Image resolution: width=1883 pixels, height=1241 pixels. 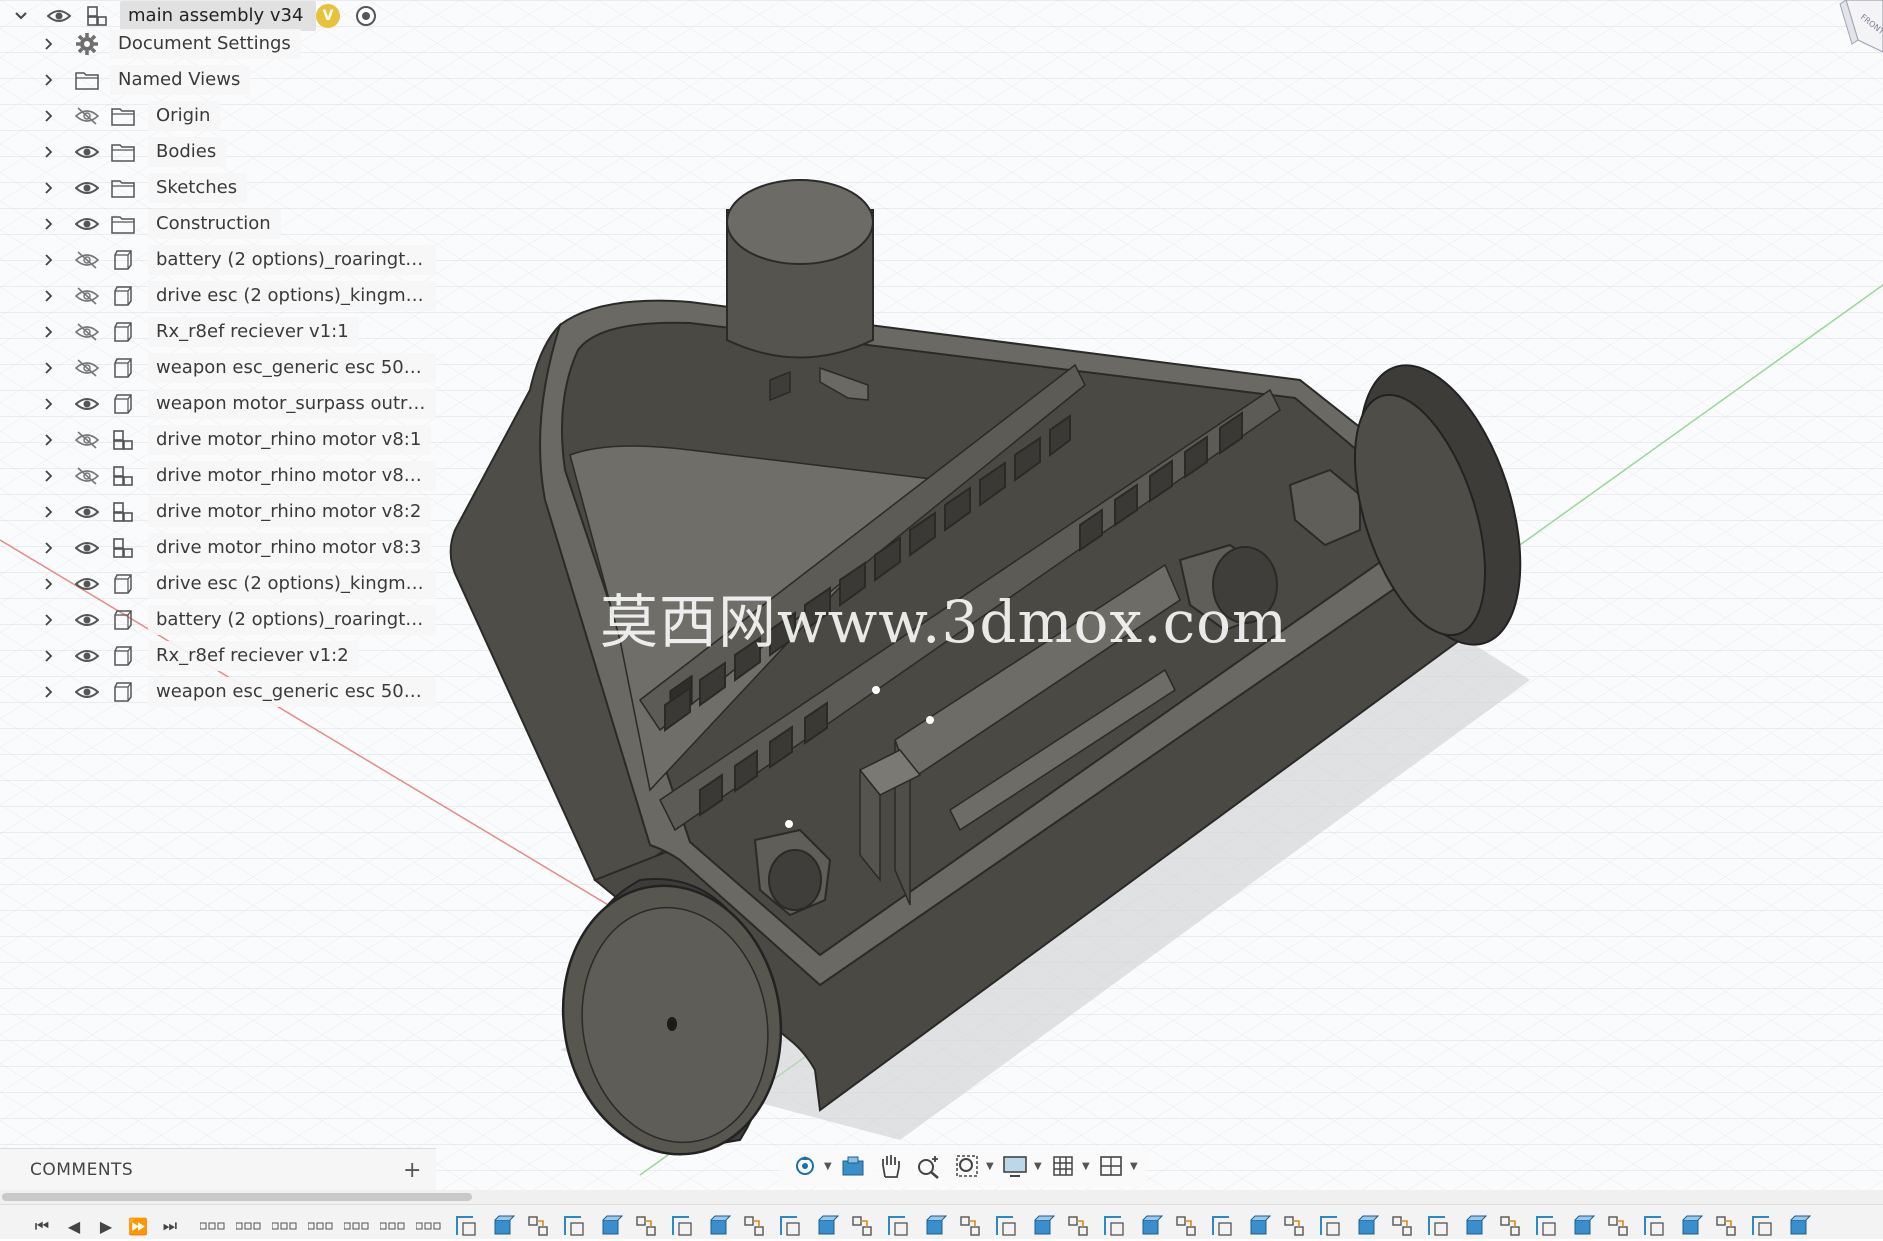 What do you see at coordinates (941, 1197) in the screenshot?
I see `browser-scrollbar` at bounding box center [941, 1197].